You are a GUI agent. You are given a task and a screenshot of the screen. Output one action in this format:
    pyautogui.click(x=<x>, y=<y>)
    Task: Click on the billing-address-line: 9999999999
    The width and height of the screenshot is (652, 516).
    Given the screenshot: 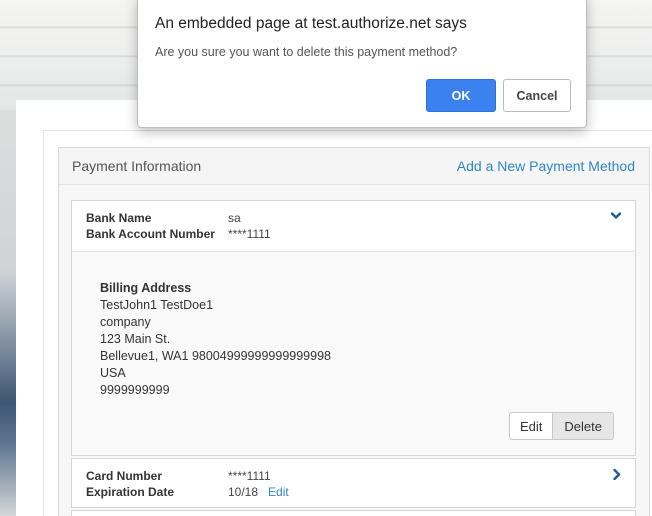 What is the action you would take?
    pyautogui.click(x=135, y=390)
    